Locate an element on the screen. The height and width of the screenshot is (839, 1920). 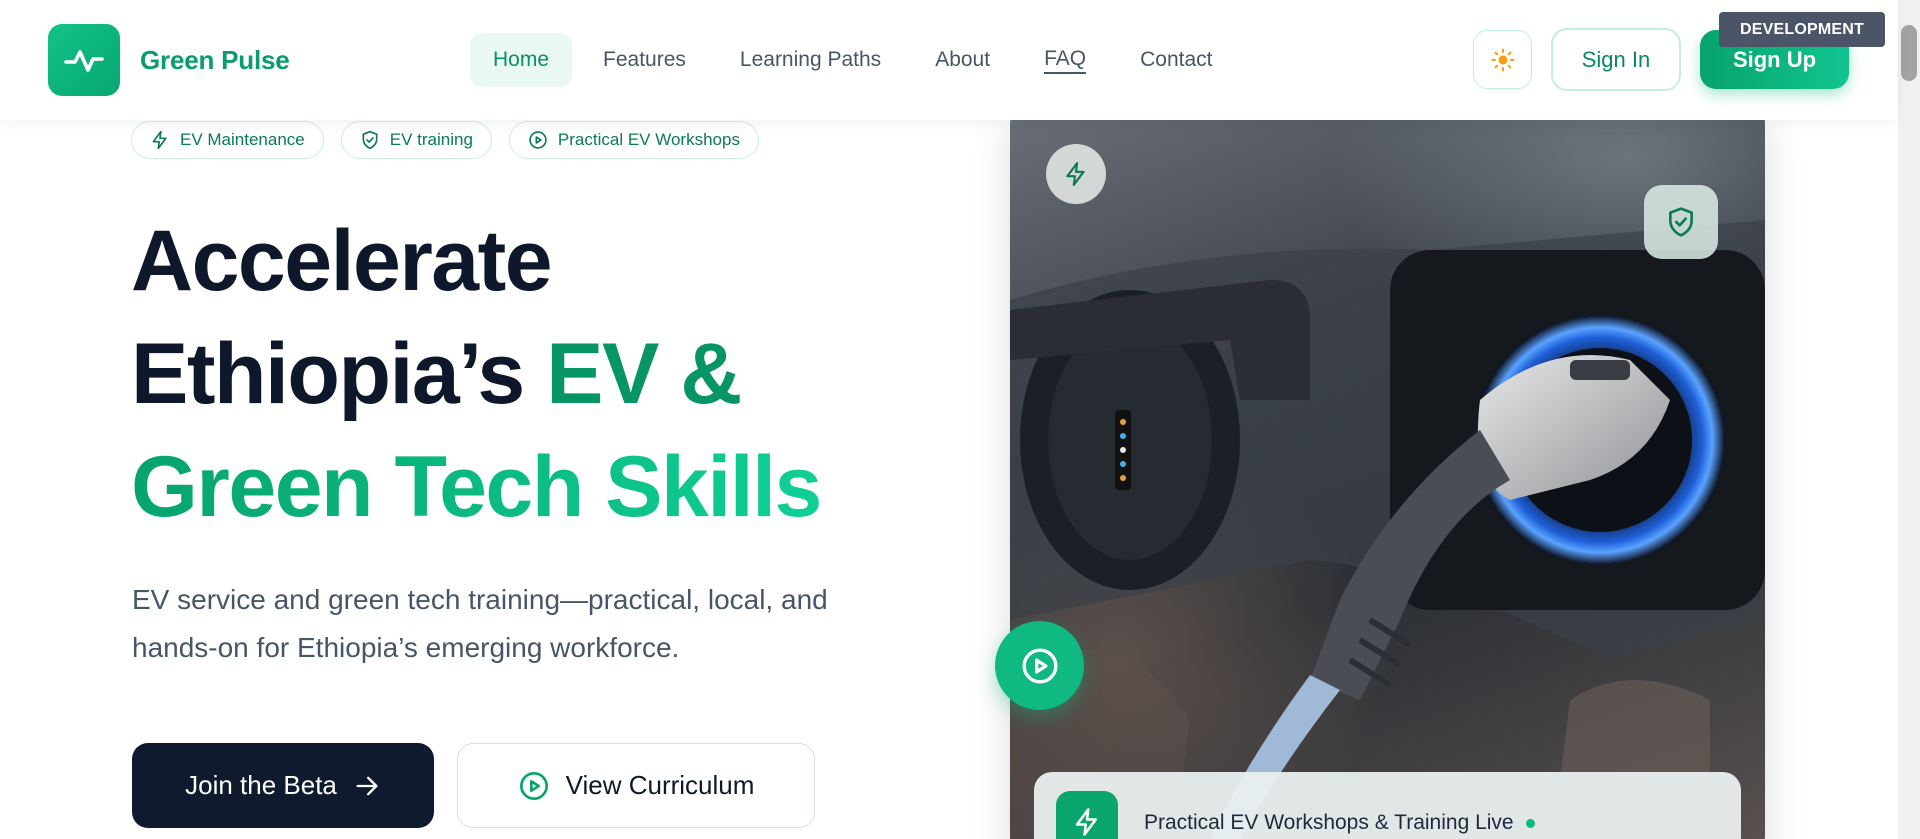
live-status-banner: Practical EV Workshops & Training Live is located at coordinates (1387, 805).